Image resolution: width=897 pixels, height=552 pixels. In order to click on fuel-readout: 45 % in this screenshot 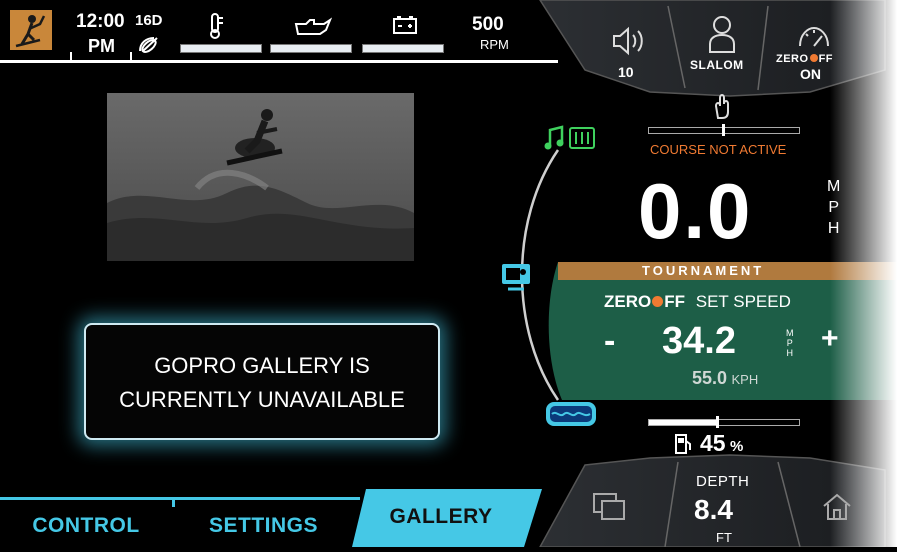, I will do `click(721, 443)`.